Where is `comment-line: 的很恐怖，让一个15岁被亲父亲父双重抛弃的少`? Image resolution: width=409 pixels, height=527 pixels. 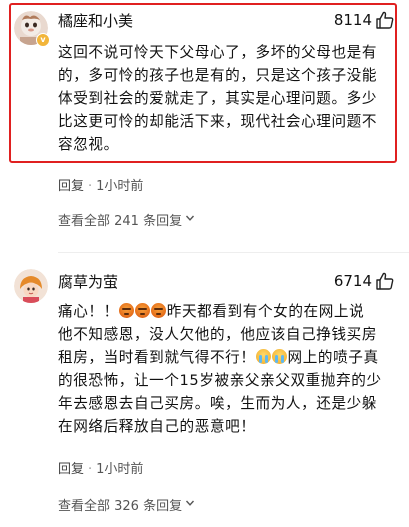 comment-line: 的很恐怖，让一个15岁被亲父亲父双重抛弃的少 is located at coordinates (220, 380).